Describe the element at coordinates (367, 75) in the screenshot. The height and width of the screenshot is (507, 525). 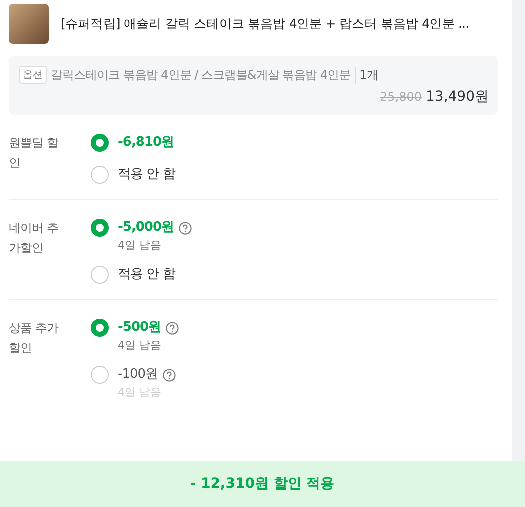
I see `quantity-text: 1개` at that location.